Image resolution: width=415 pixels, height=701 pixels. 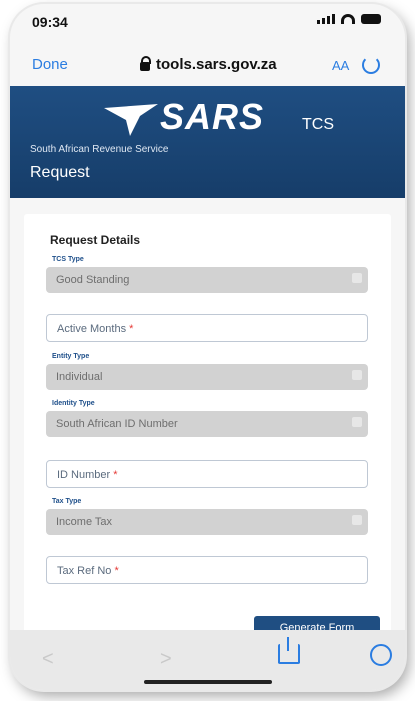 I want to click on tax-type-value: Income Tax, so click(x=84, y=522).